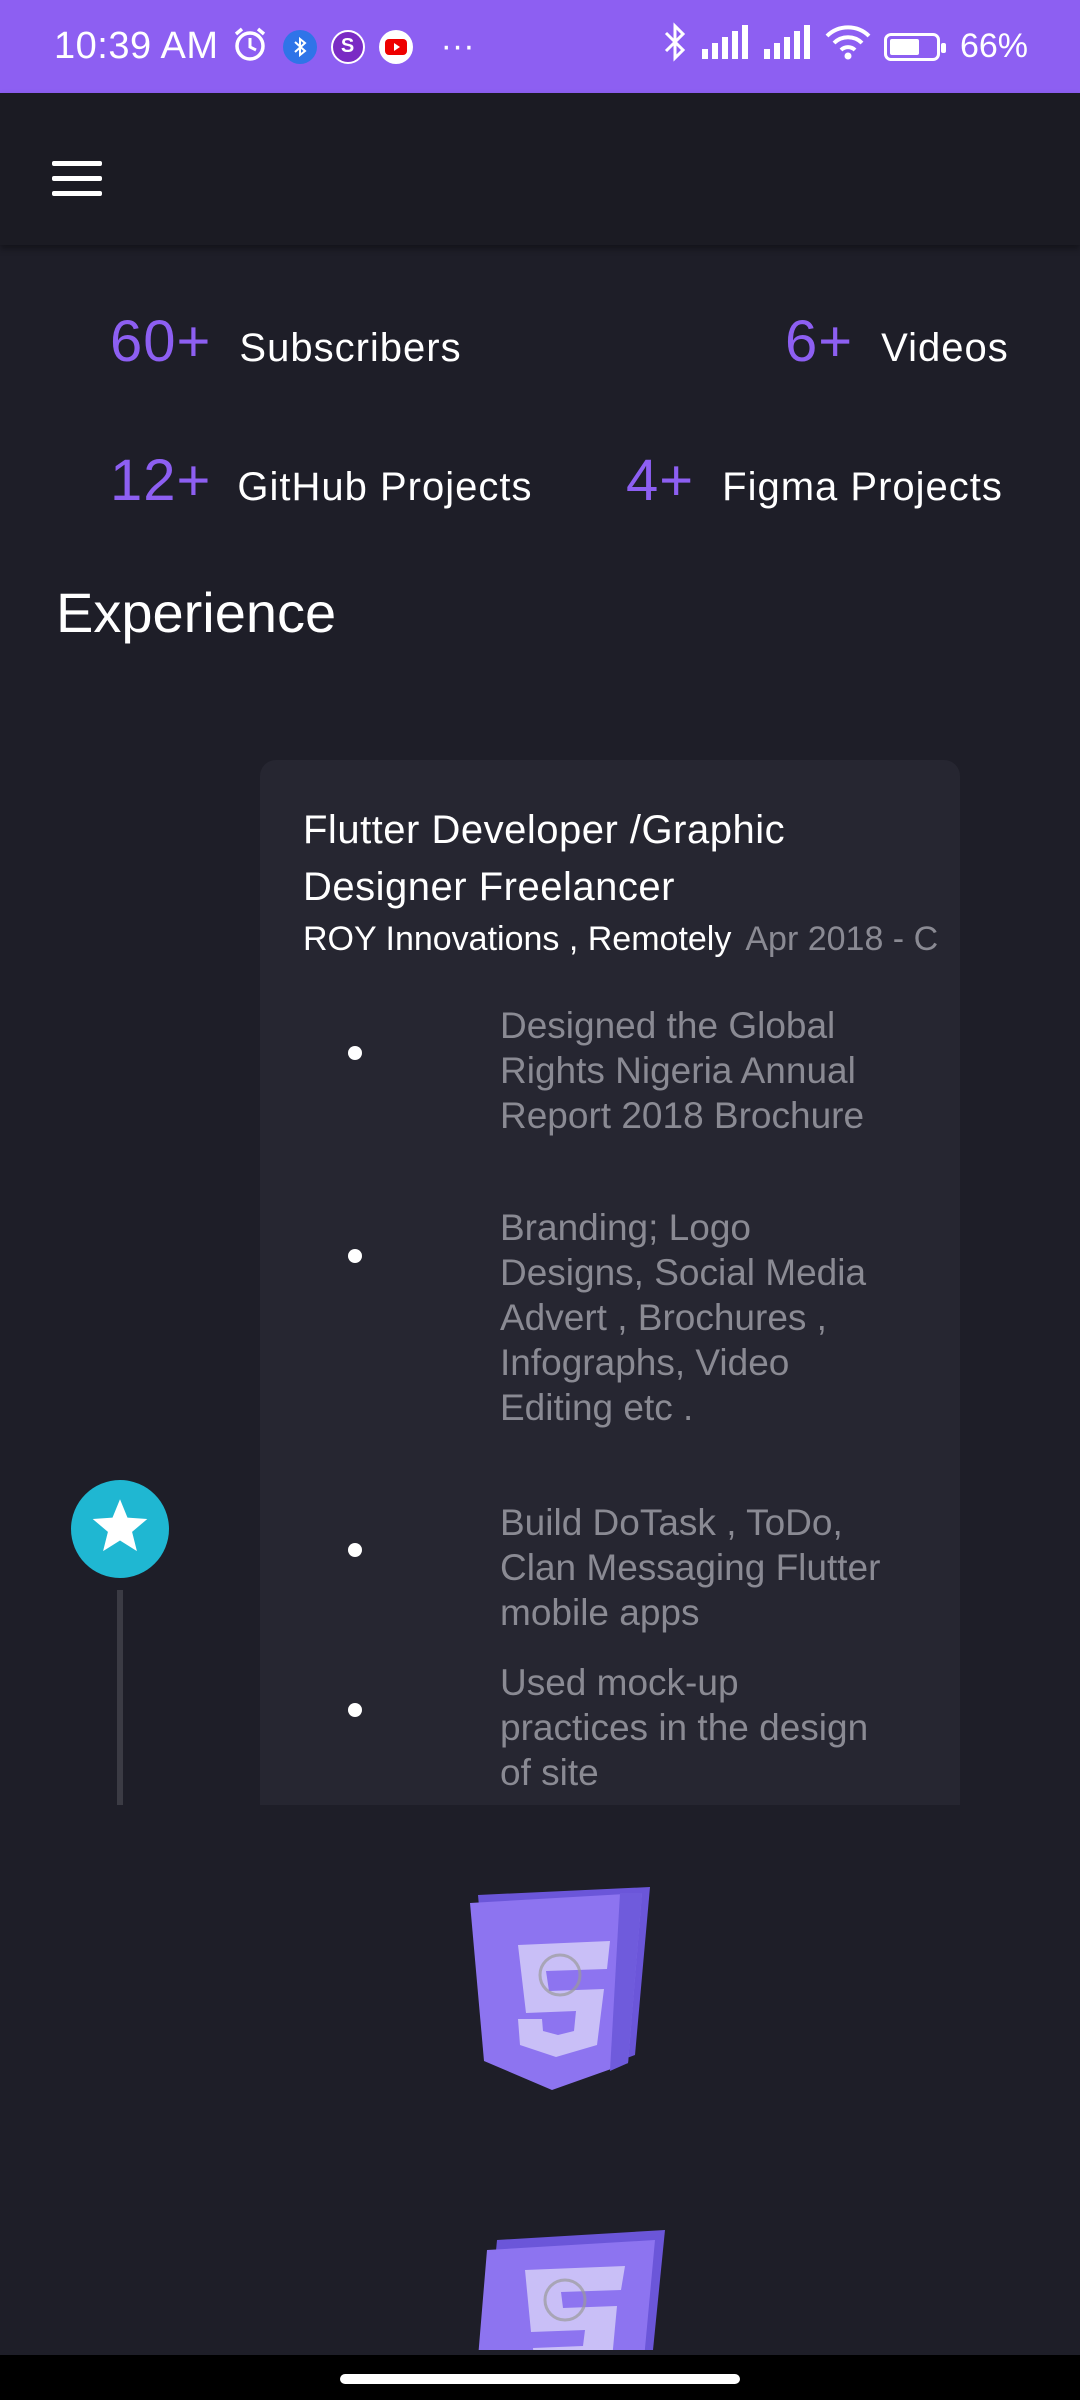  What do you see at coordinates (161, 480) in the screenshot?
I see `stat-value: 12+` at bounding box center [161, 480].